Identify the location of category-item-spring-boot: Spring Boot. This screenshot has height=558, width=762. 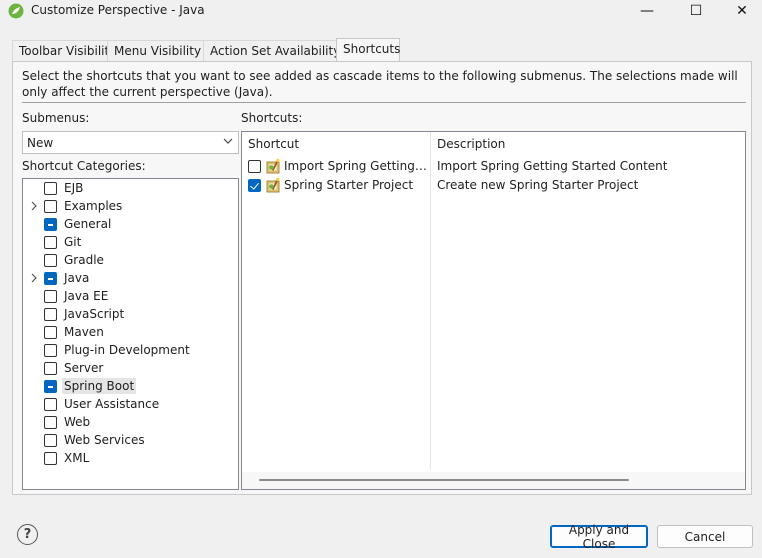
(130, 386).